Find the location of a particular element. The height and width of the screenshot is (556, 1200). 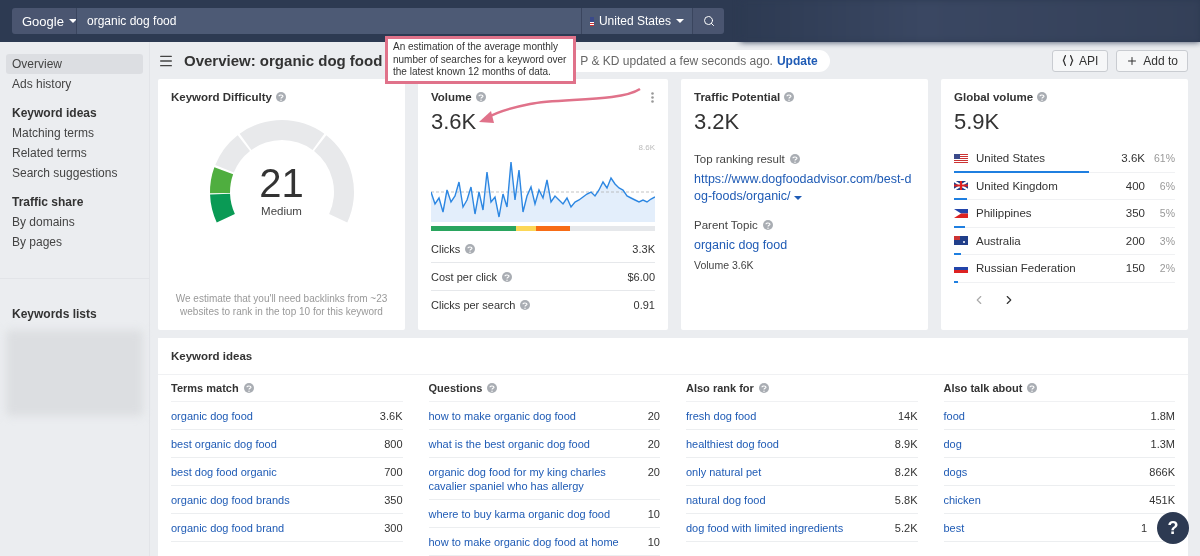

api-button: API is located at coordinates (1080, 60).